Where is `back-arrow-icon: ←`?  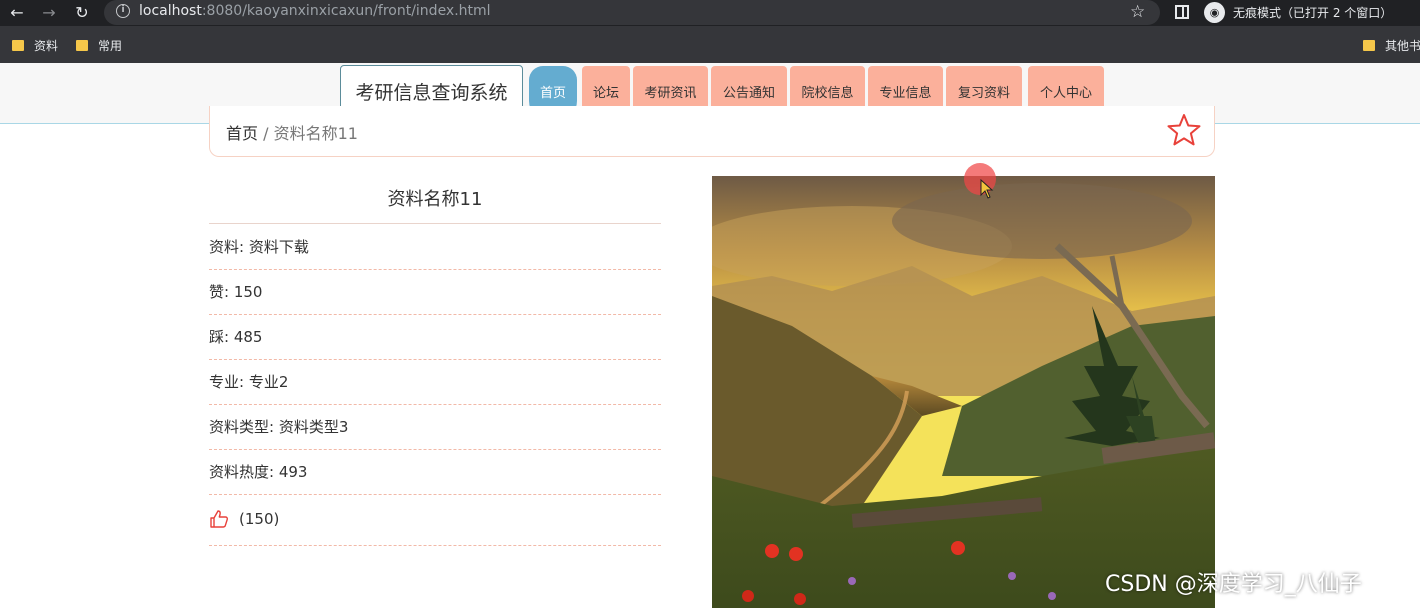 back-arrow-icon: ← is located at coordinates (17, 13).